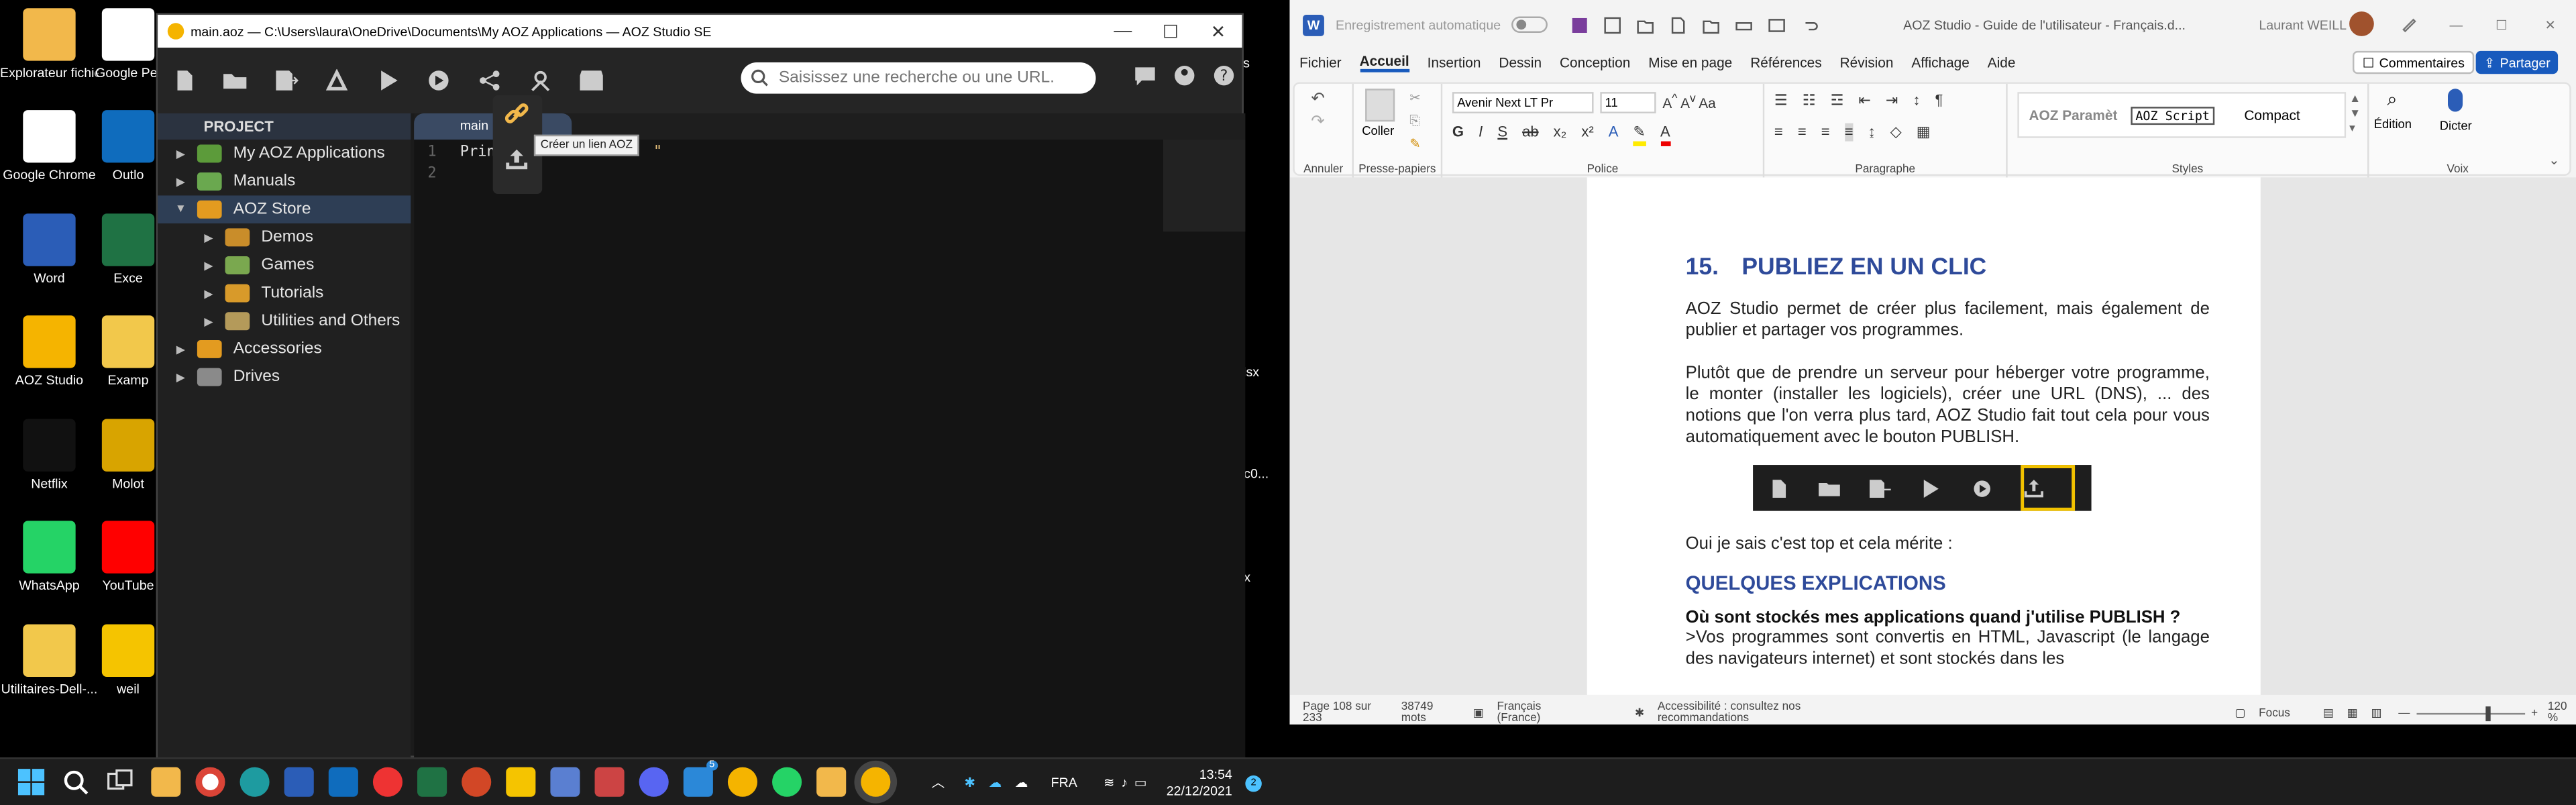 The width and height of the screenshot is (2576, 805). Describe the element at coordinates (1688, 101) in the screenshot. I see `font-size-buttons: A^ Av Aa` at that location.